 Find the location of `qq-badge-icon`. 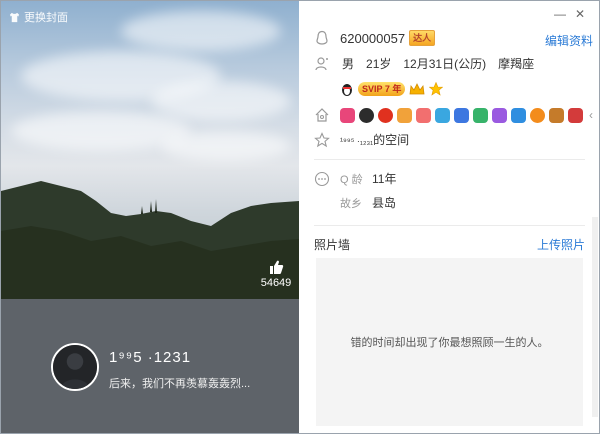

qq-badge-icon is located at coordinates (518, 115).